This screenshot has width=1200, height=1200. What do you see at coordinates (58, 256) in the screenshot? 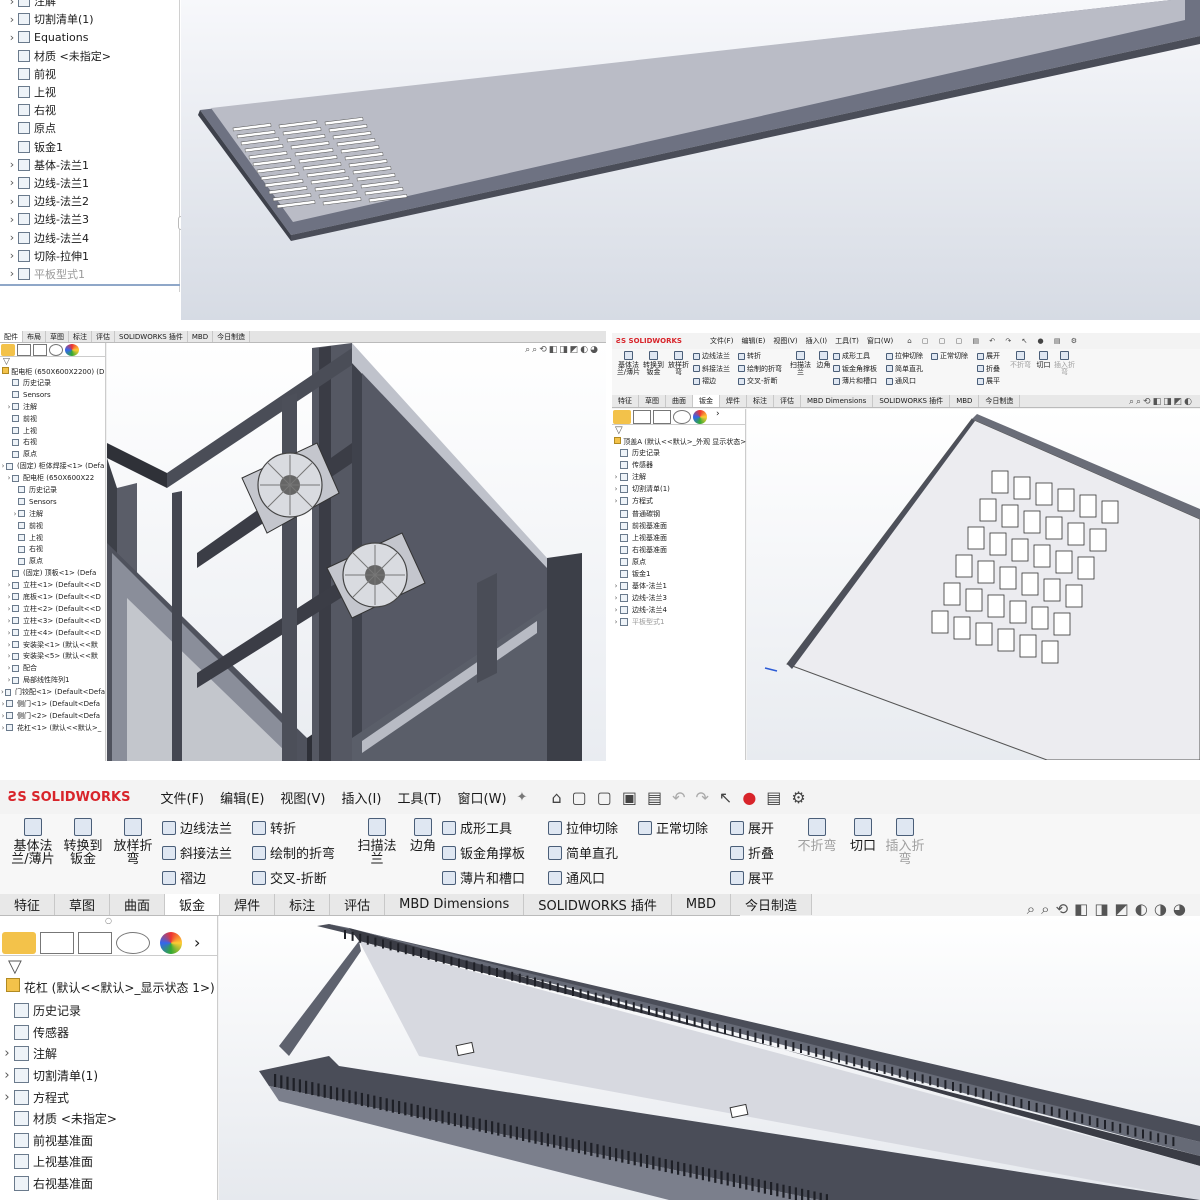
I see `tree-item: › 切除-拉伸1` at bounding box center [58, 256].